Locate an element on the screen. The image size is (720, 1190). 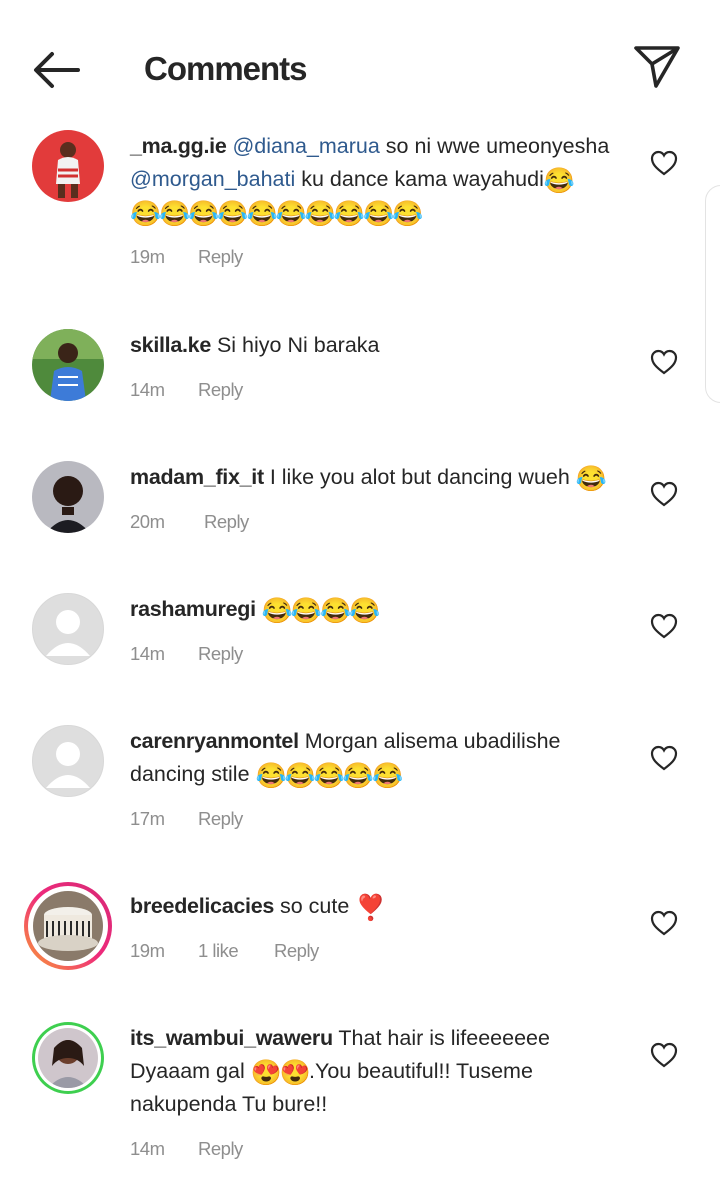
comment-time: 20m is located at coordinates (147, 521).